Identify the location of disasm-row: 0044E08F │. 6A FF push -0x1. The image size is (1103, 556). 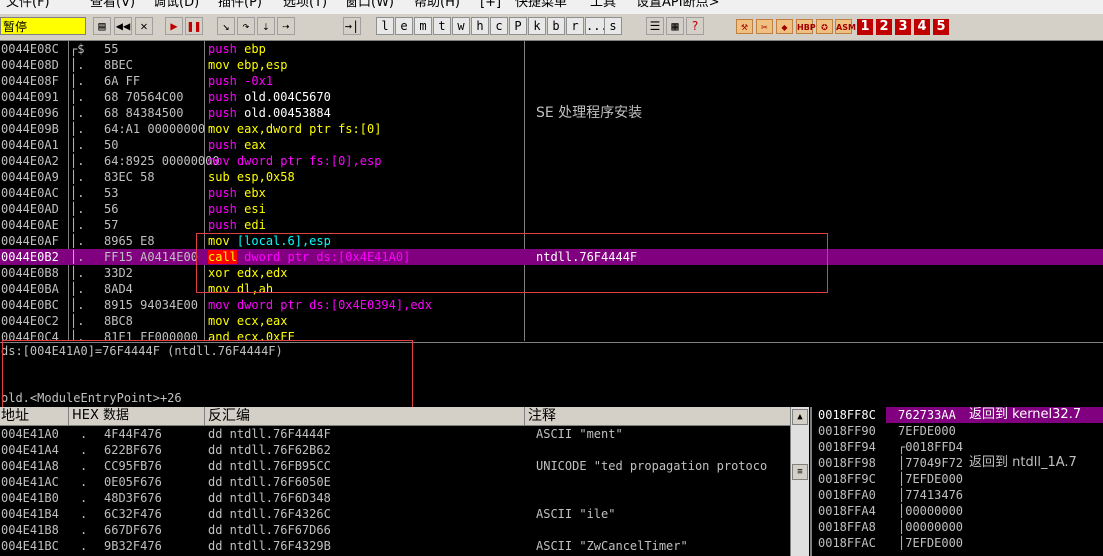
(551, 81).